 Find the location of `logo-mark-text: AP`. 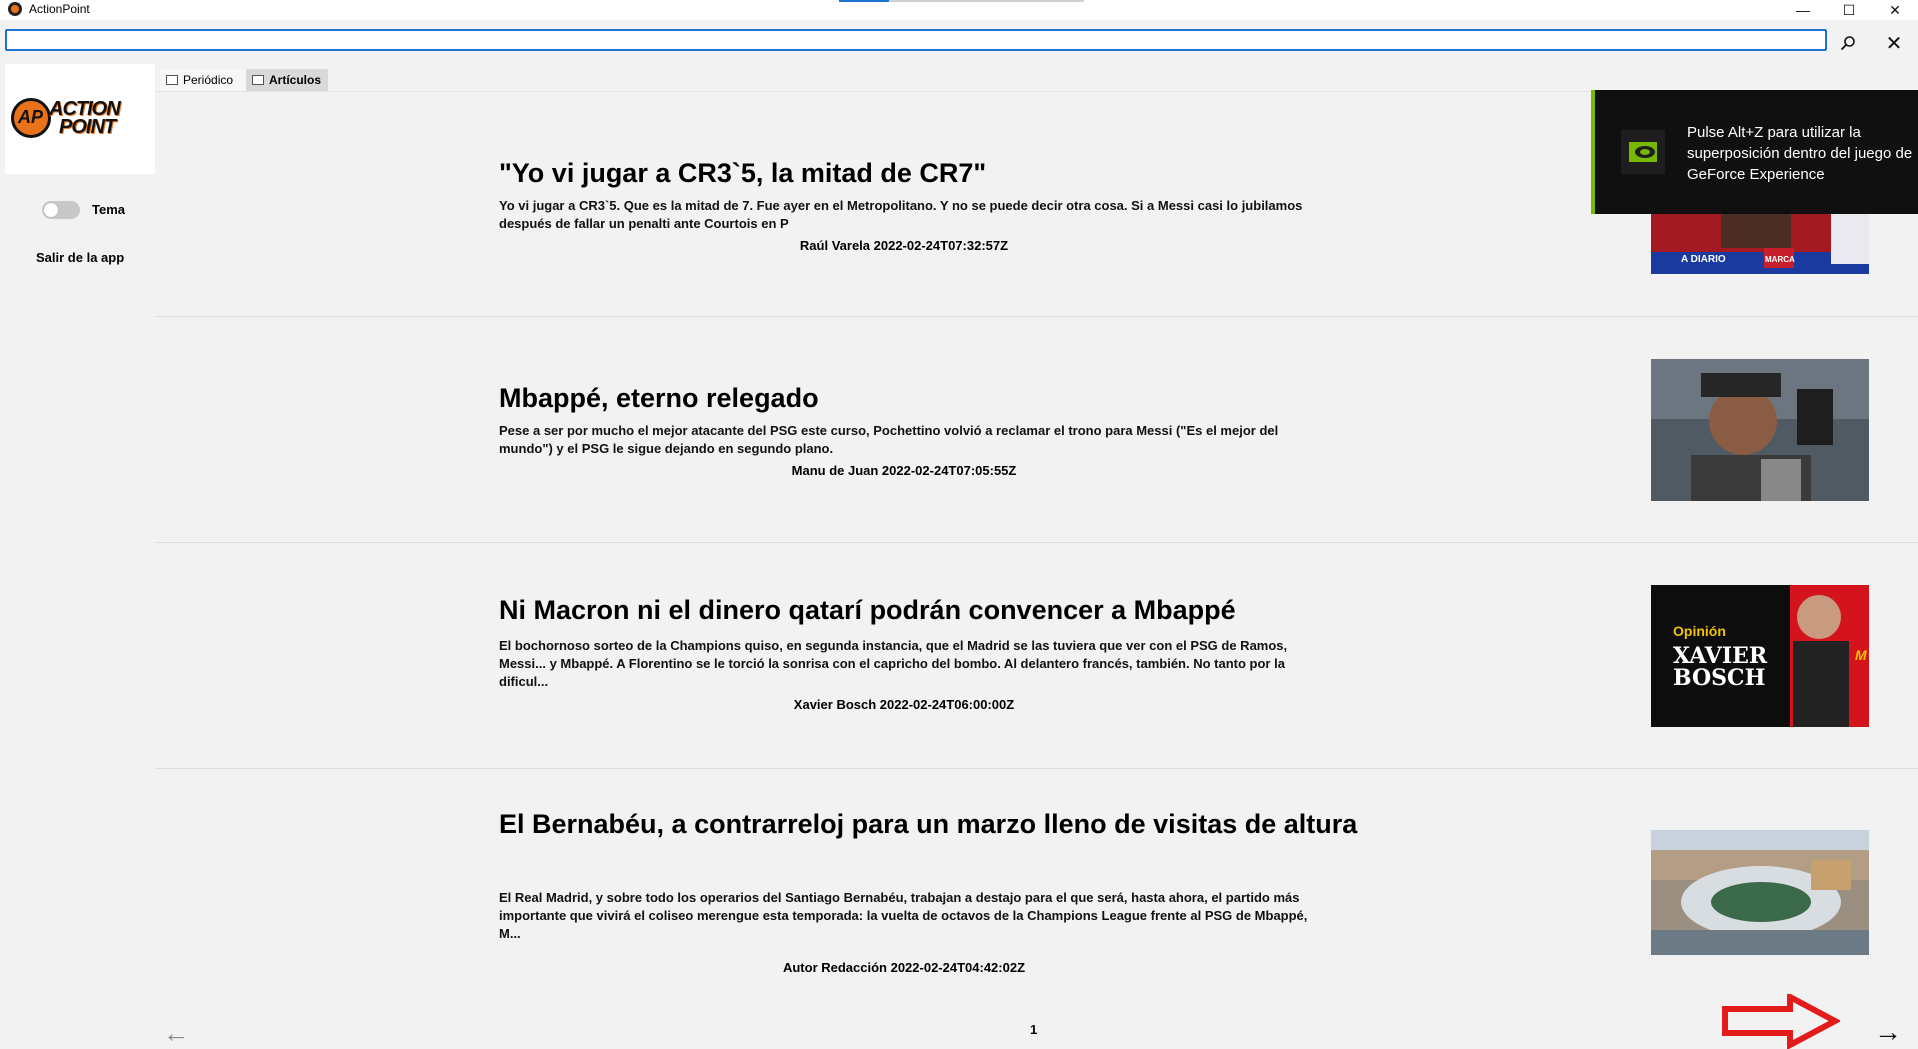

logo-mark-text: AP is located at coordinates (31, 117).